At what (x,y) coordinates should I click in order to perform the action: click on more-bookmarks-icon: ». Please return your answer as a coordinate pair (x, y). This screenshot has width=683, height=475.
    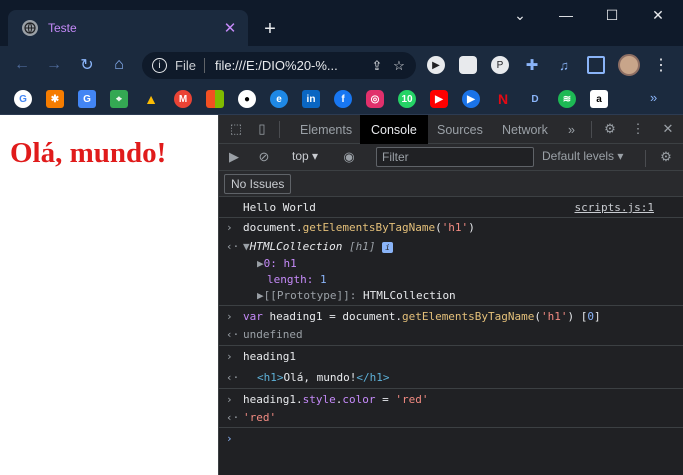
    Looking at the image, I should click on (653, 97).